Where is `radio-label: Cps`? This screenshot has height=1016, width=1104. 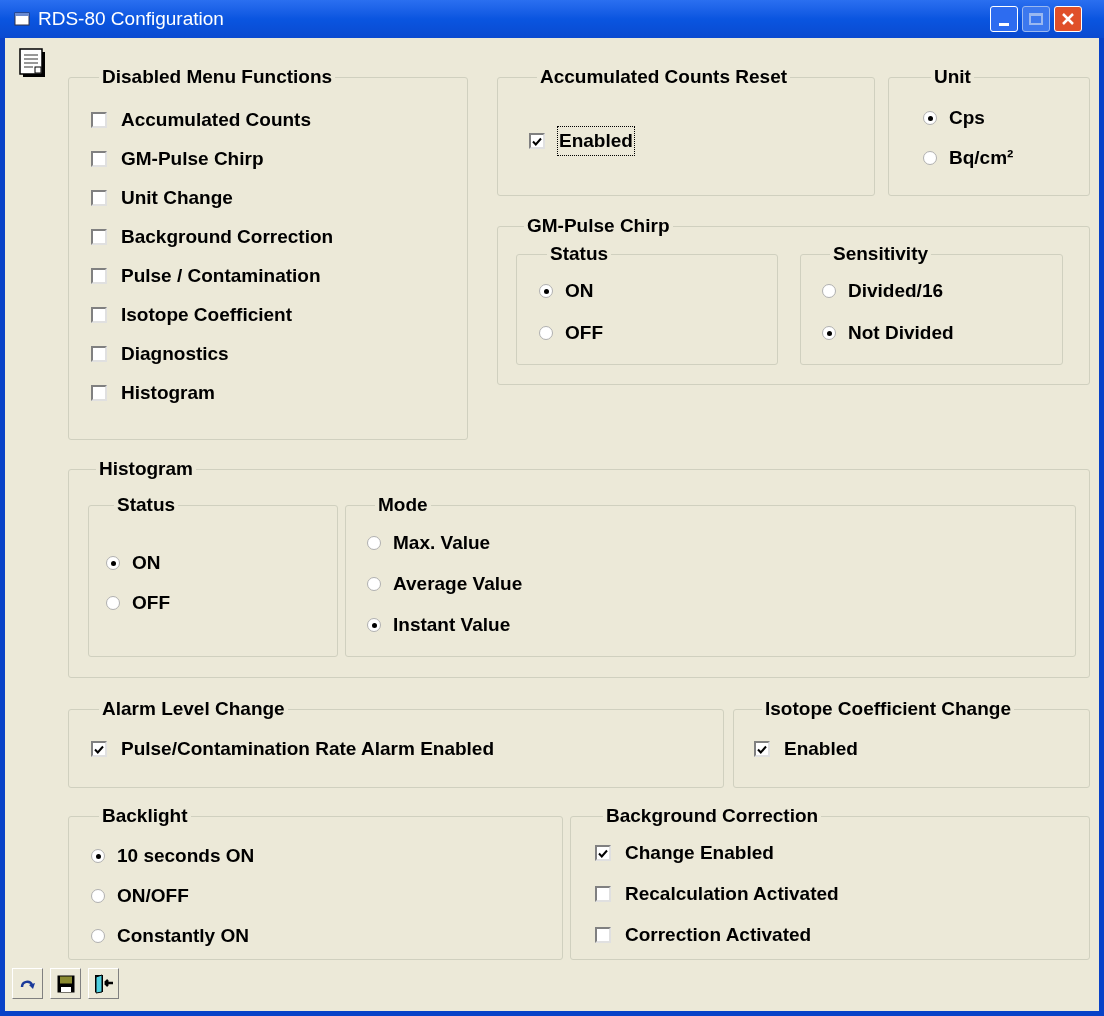 radio-label: Cps is located at coordinates (967, 118).